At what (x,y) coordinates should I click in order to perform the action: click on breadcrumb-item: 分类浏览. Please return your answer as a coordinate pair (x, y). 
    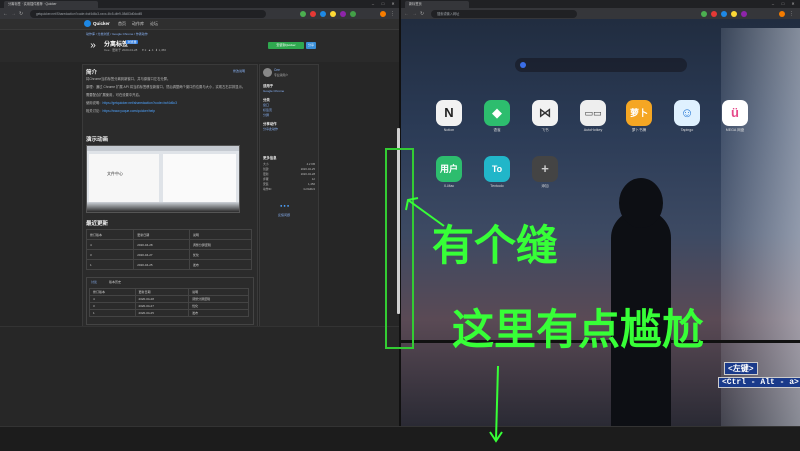
    Looking at the image, I should click on (104, 34).